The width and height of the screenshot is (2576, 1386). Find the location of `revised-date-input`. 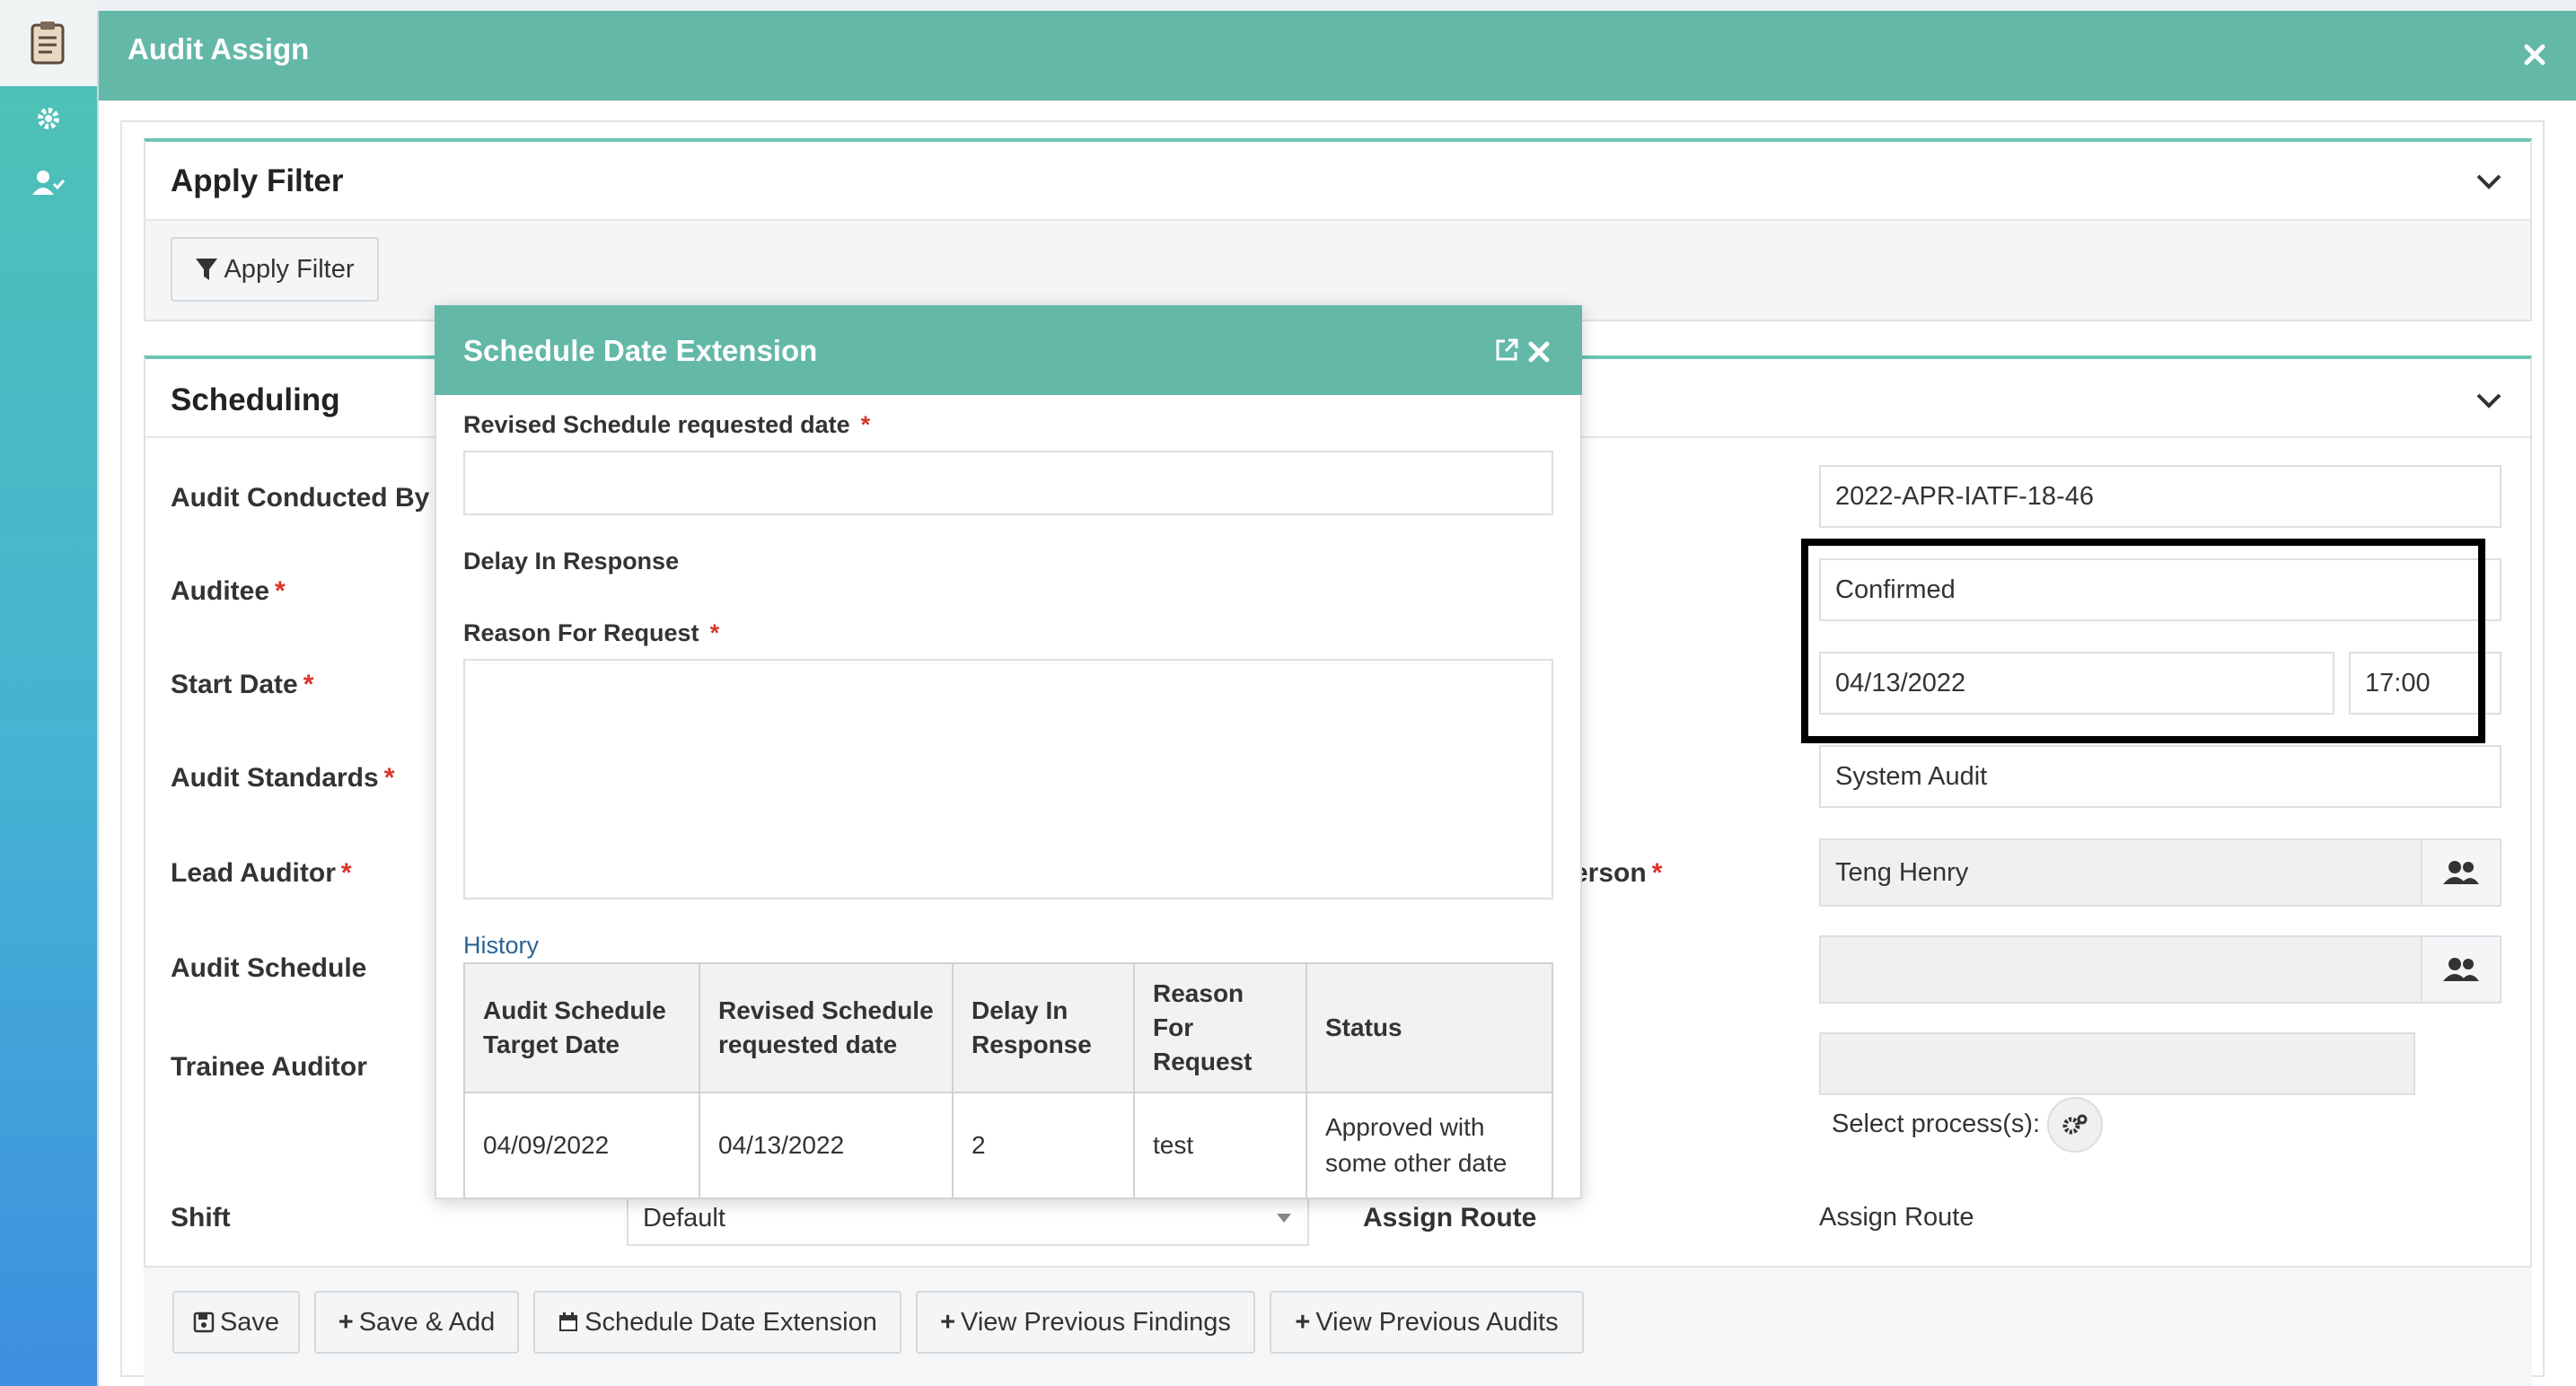

revised-date-input is located at coordinates (1008, 483).